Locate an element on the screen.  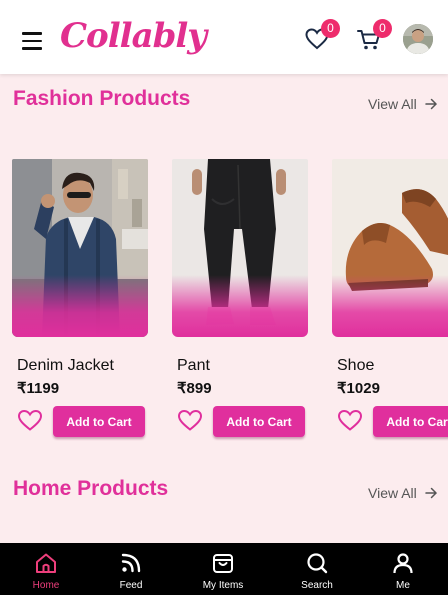
user-icon is located at coordinates (403, 563).